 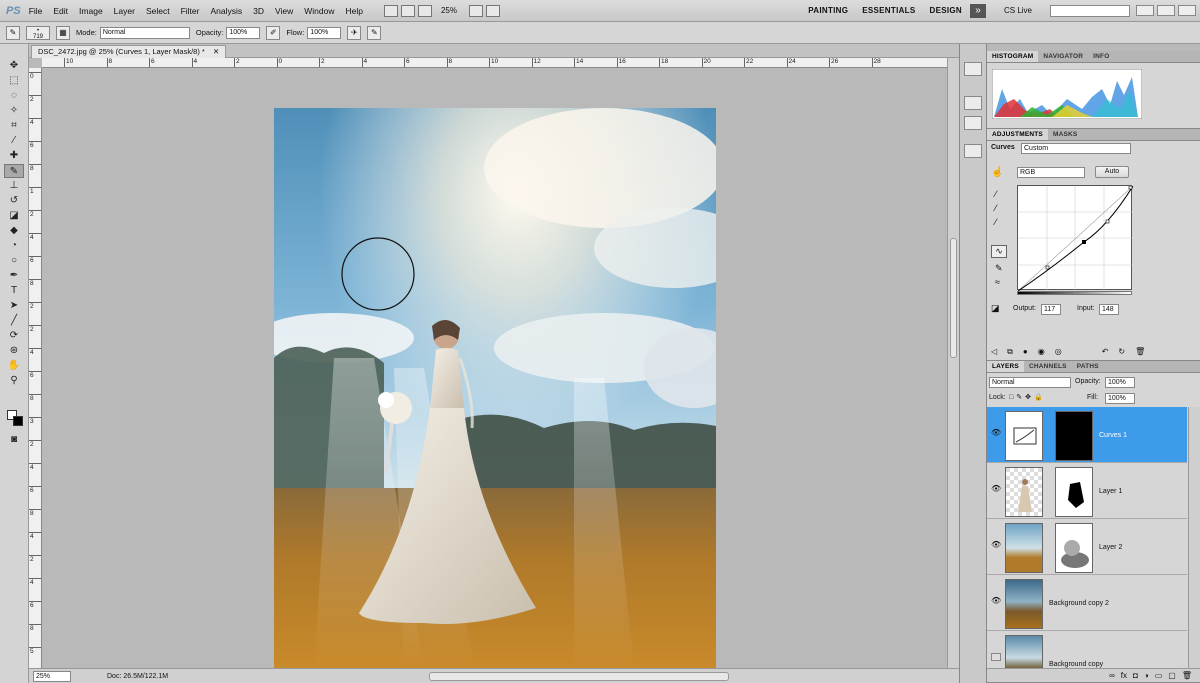 I want to click on layer-row-layer-1: 👁 Layer 1, so click(x=1087, y=491).